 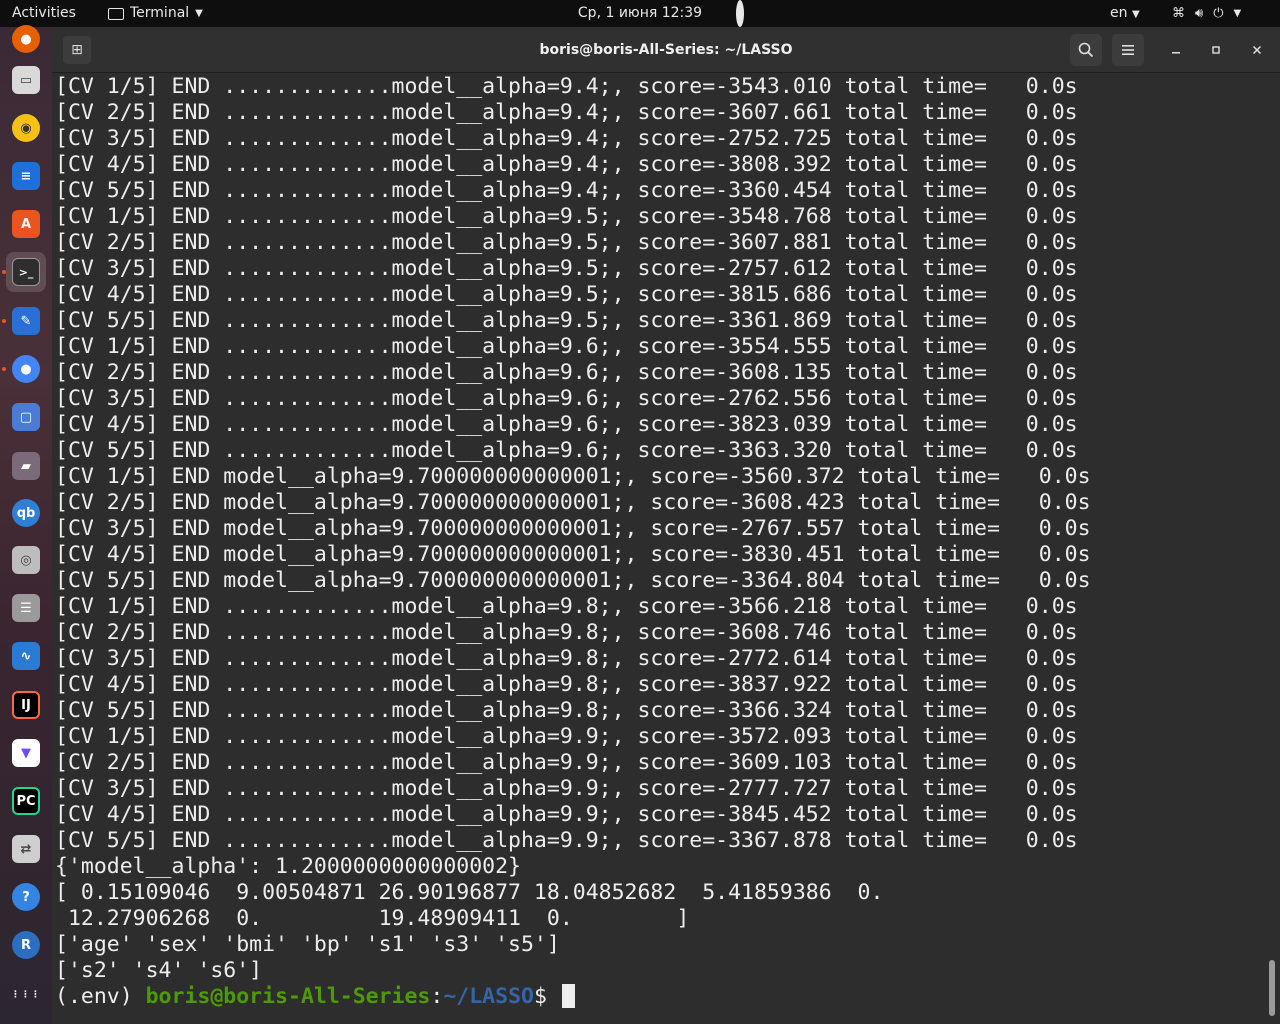 I want to click on dock-item-rhythmbox: ◉, so click(x=26, y=128).